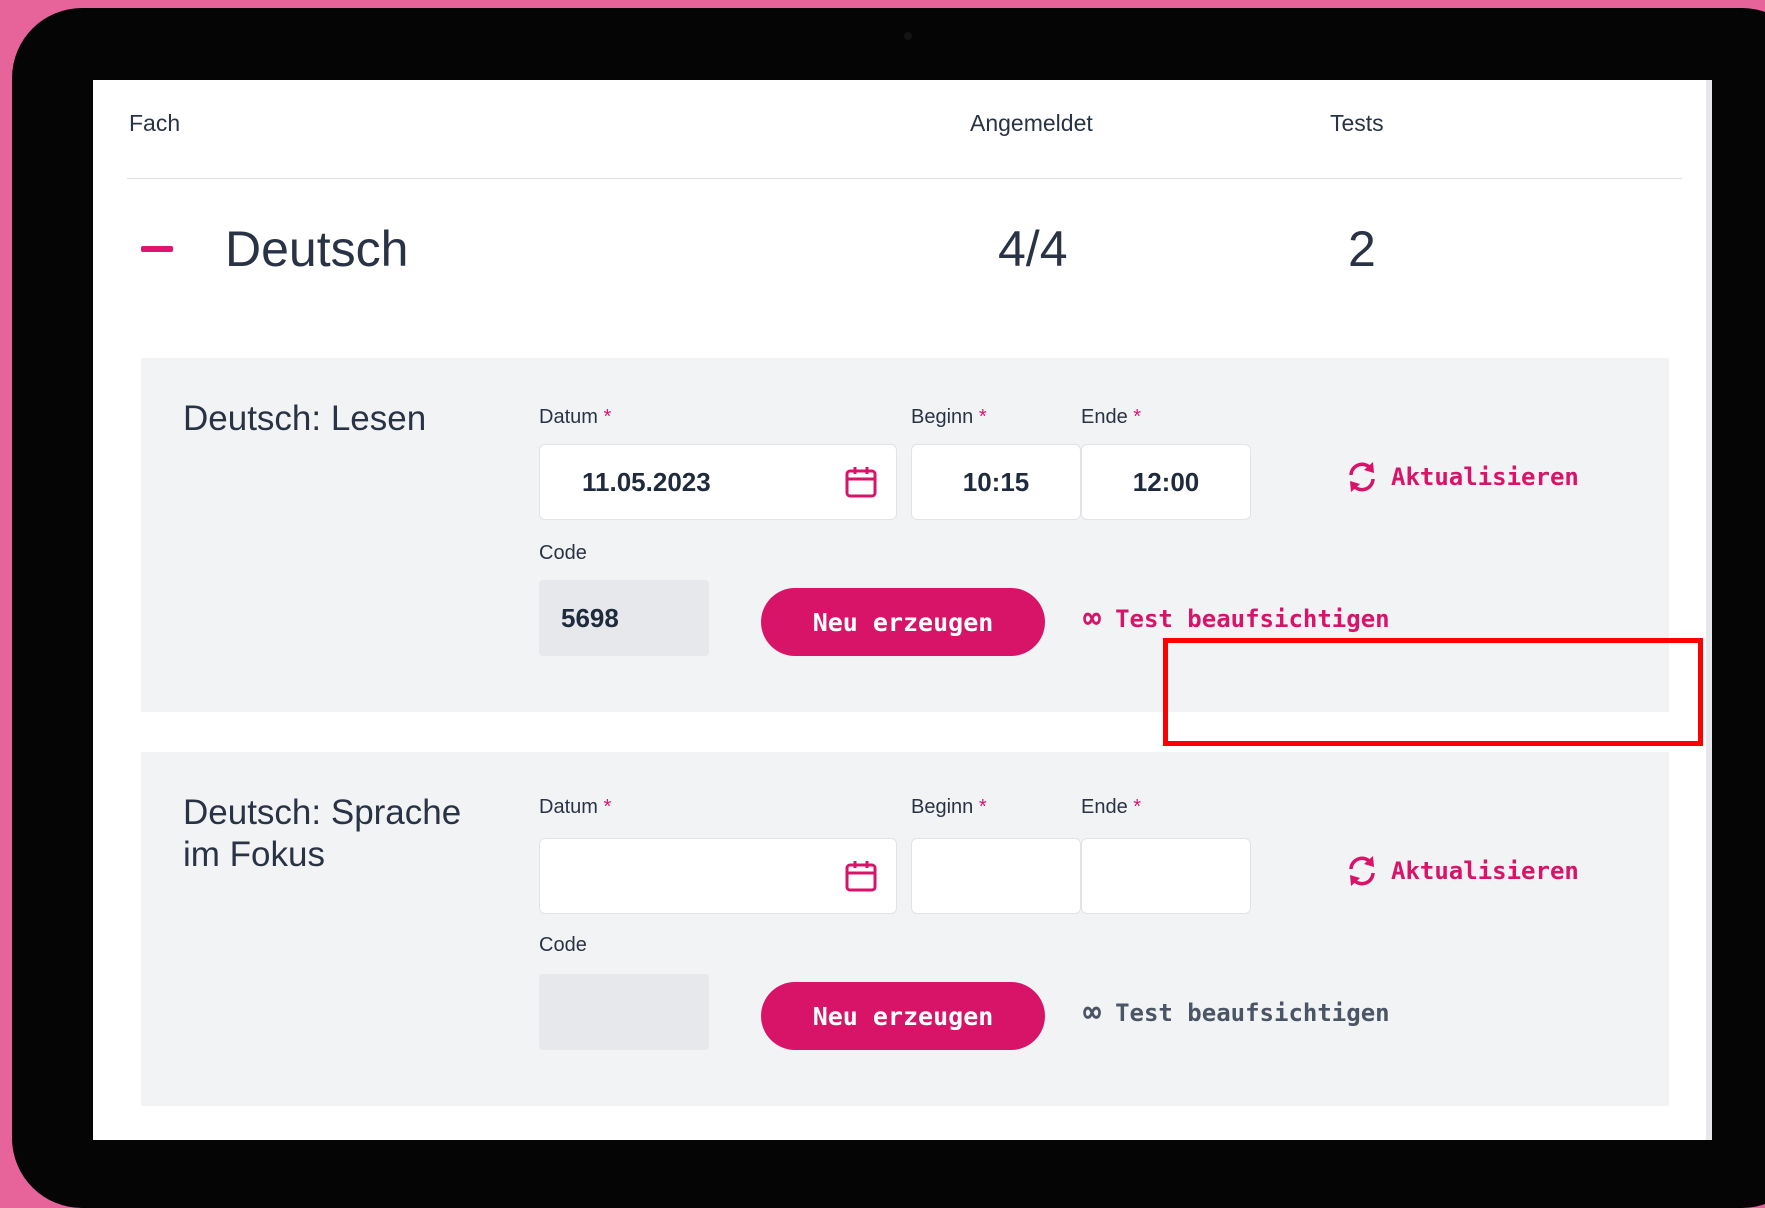 This screenshot has height=1208, width=1765. What do you see at coordinates (646, 481) in the screenshot?
I see `date-value: 11.05.2023` at bounding box center [646, 481].